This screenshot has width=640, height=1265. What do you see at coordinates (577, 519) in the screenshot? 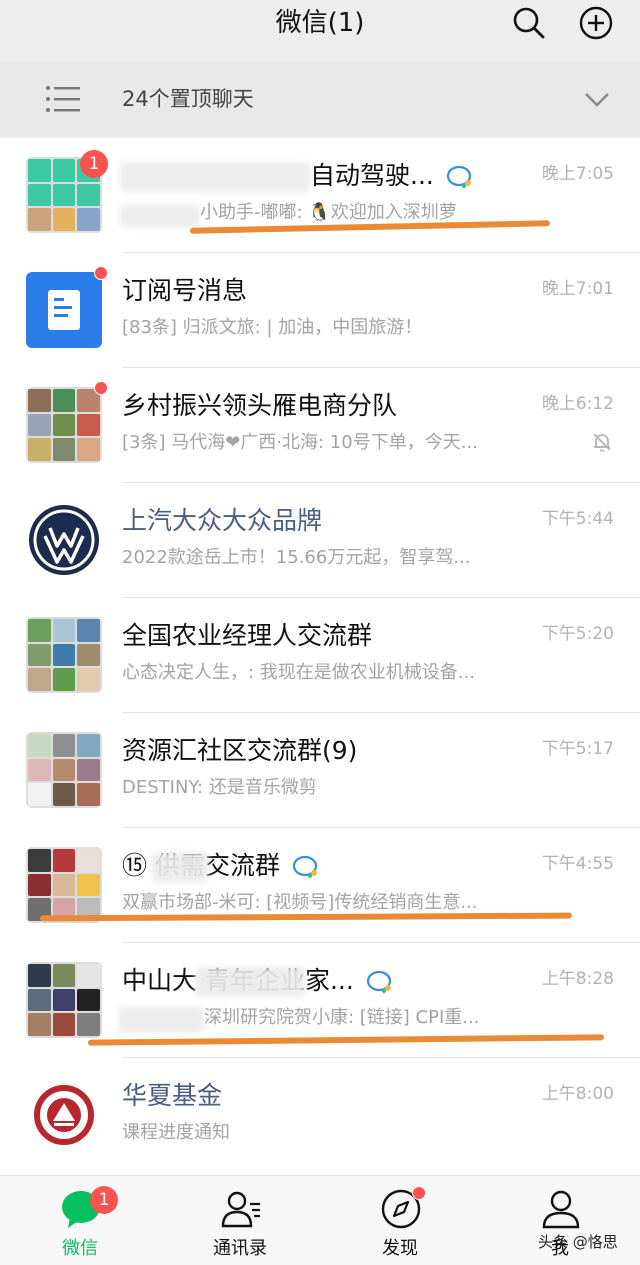
I see `chat-time: 下午5:44` at bounding box center [577, 519].